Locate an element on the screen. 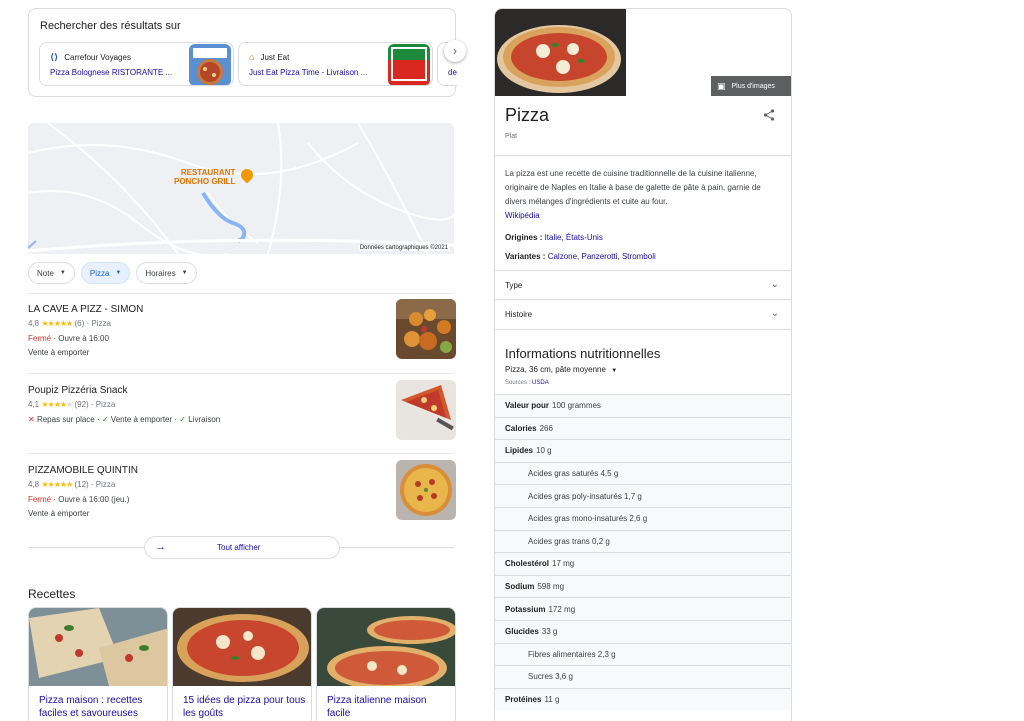 The height and width of the screenshot is (721, 1024). nutrition-subrow: Acides gras poly-insaturés 1,7 g is located at coordinates (643, 495).